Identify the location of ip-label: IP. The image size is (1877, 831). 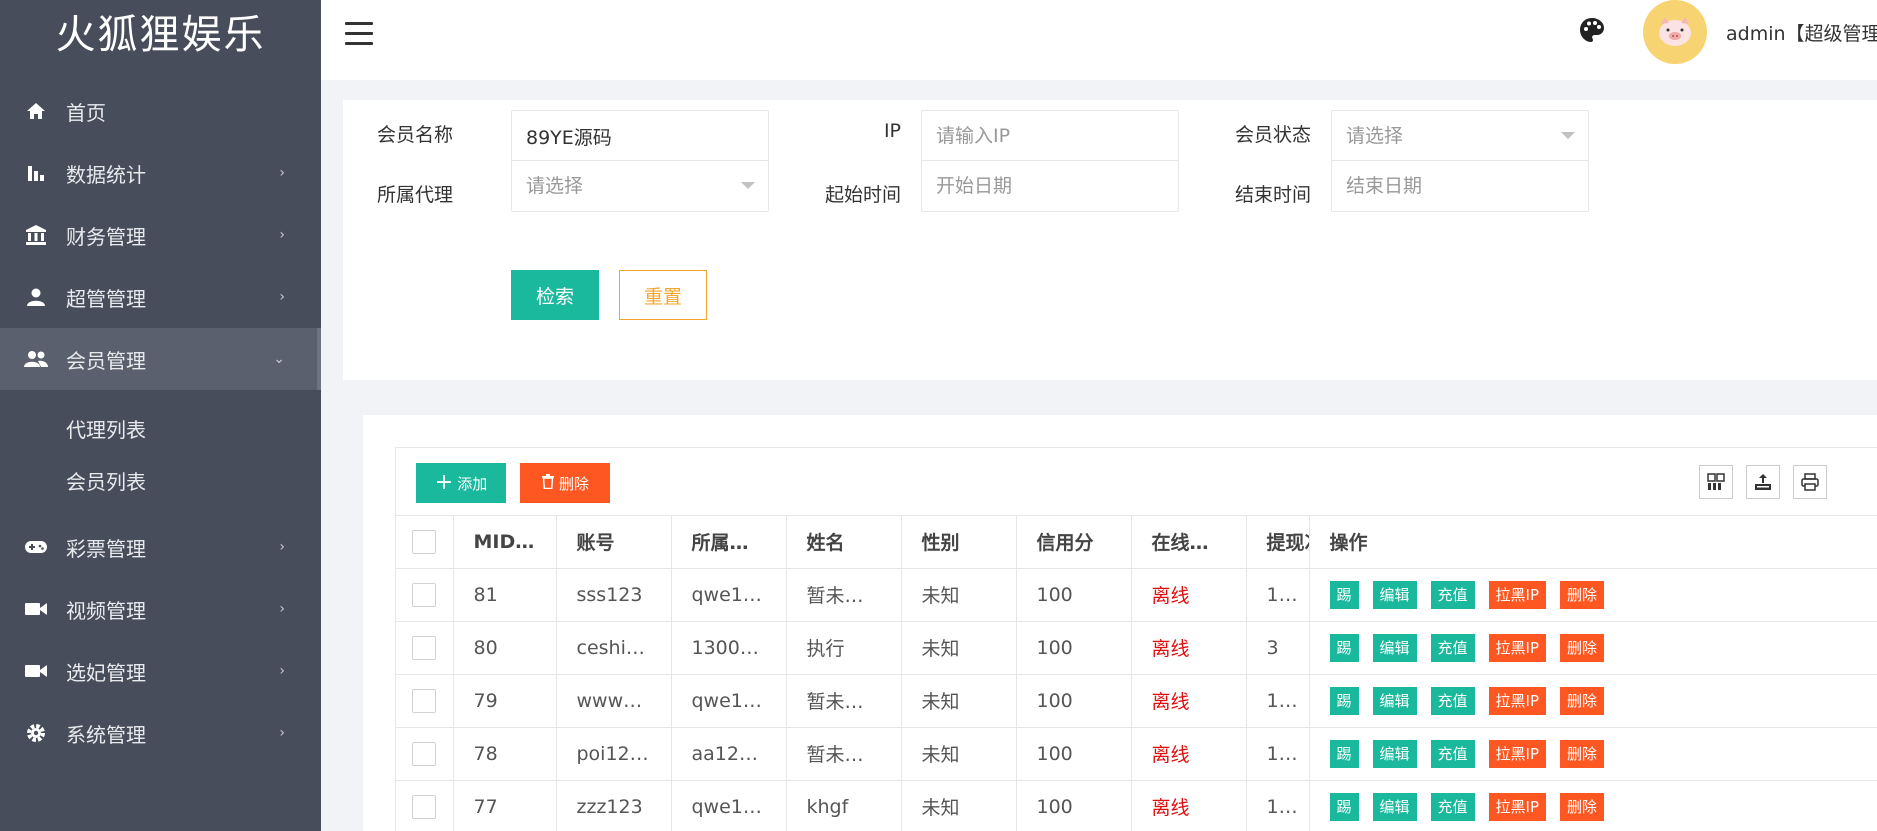
(892, 131).